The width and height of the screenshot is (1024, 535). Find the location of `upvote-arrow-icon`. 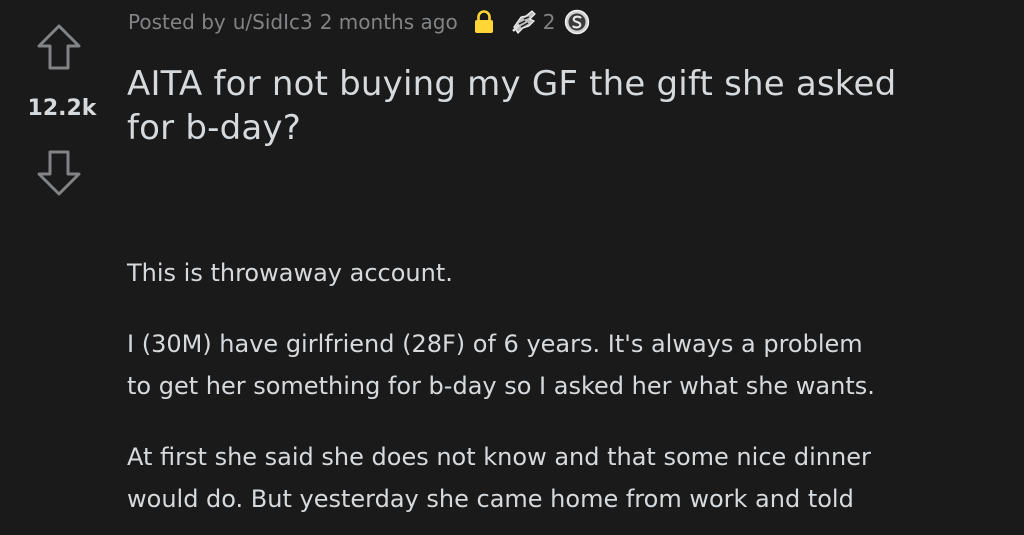

upvote-arrow-icon is located at coordinates (59, 47).